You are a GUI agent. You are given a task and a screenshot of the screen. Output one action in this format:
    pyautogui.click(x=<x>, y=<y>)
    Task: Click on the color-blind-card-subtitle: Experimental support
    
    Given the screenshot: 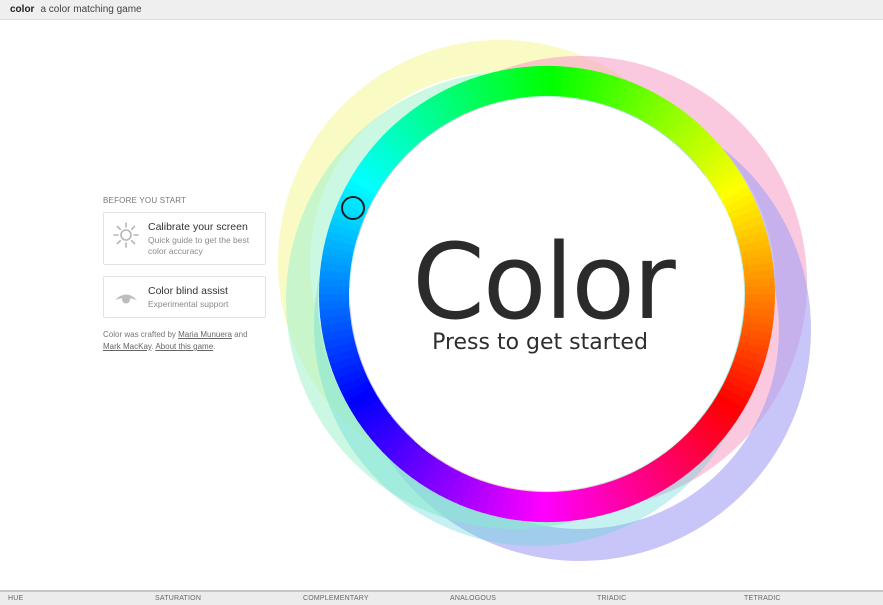 What is the action you would take?
    pyautogui.click(x=188, y=304)
    